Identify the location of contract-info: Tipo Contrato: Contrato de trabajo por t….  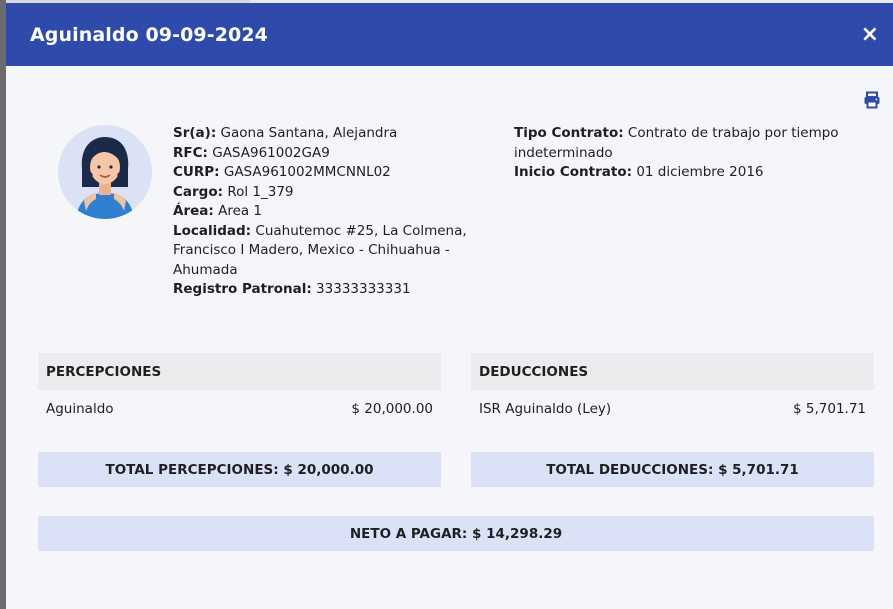
(679, 153).